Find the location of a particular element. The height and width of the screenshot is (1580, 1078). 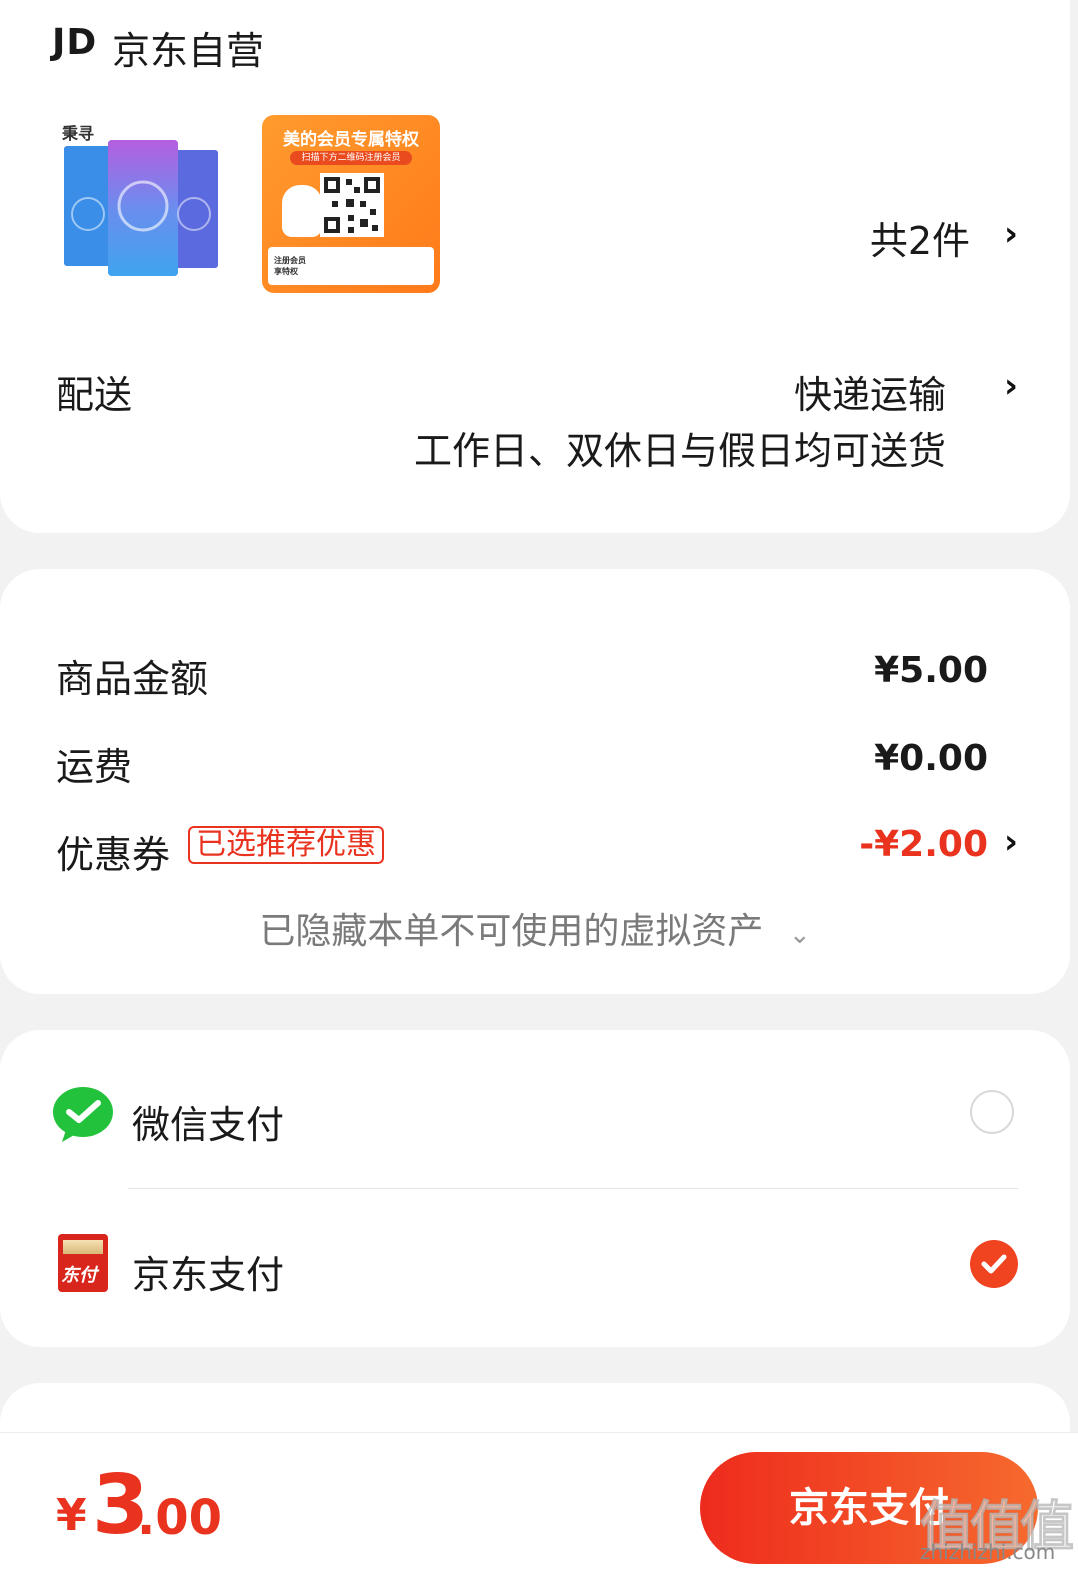

shipping-label: 运费 is located at coordinates (94, 767).